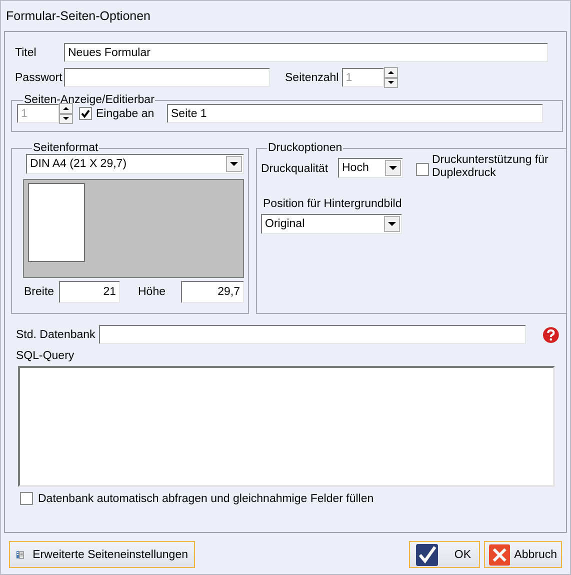 This screenshot has height=575, width=571. I want to click on field-label: Druckqualität, so click(295, 169).